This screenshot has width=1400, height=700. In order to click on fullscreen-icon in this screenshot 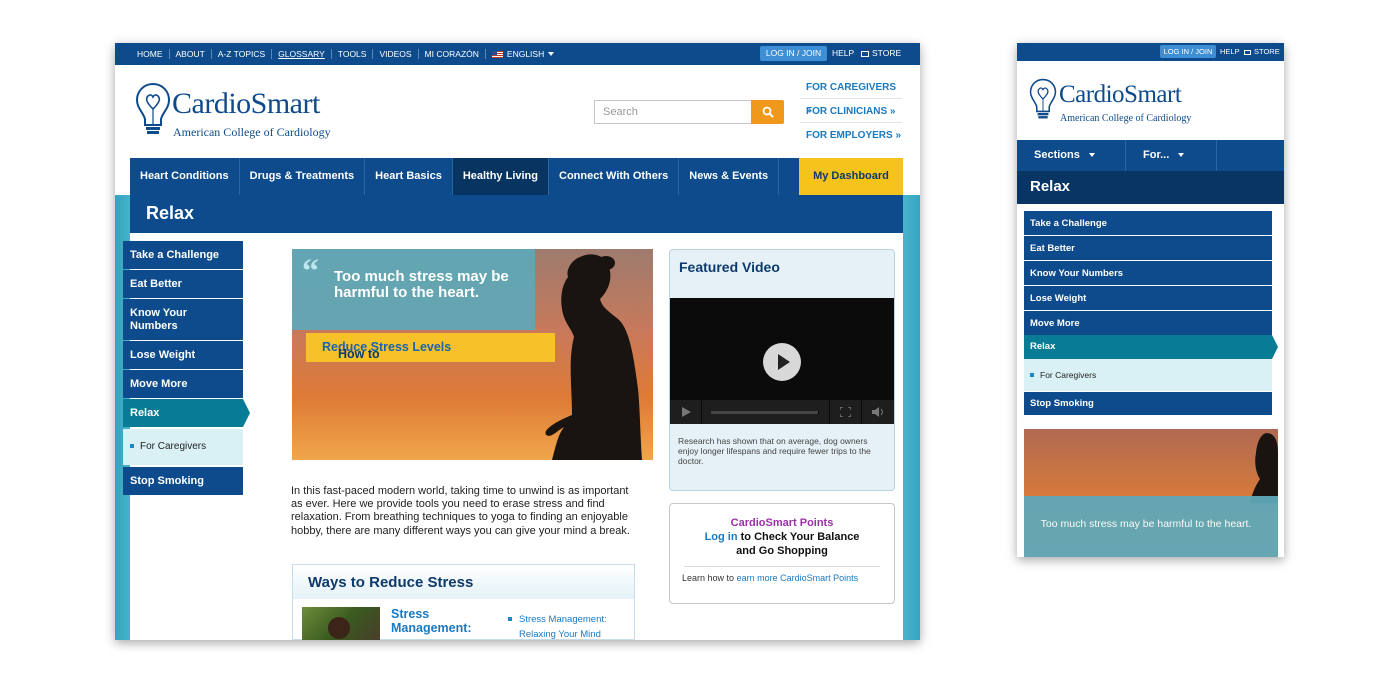, I will do `click(845, 412)`.